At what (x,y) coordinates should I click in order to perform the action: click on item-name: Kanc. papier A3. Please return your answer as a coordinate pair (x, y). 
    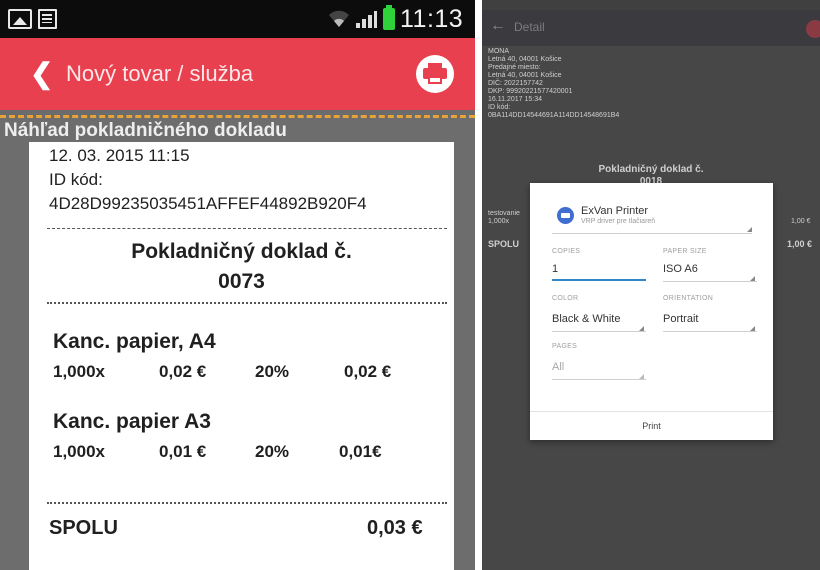
    Looking at the image, I should click on (132, 421).